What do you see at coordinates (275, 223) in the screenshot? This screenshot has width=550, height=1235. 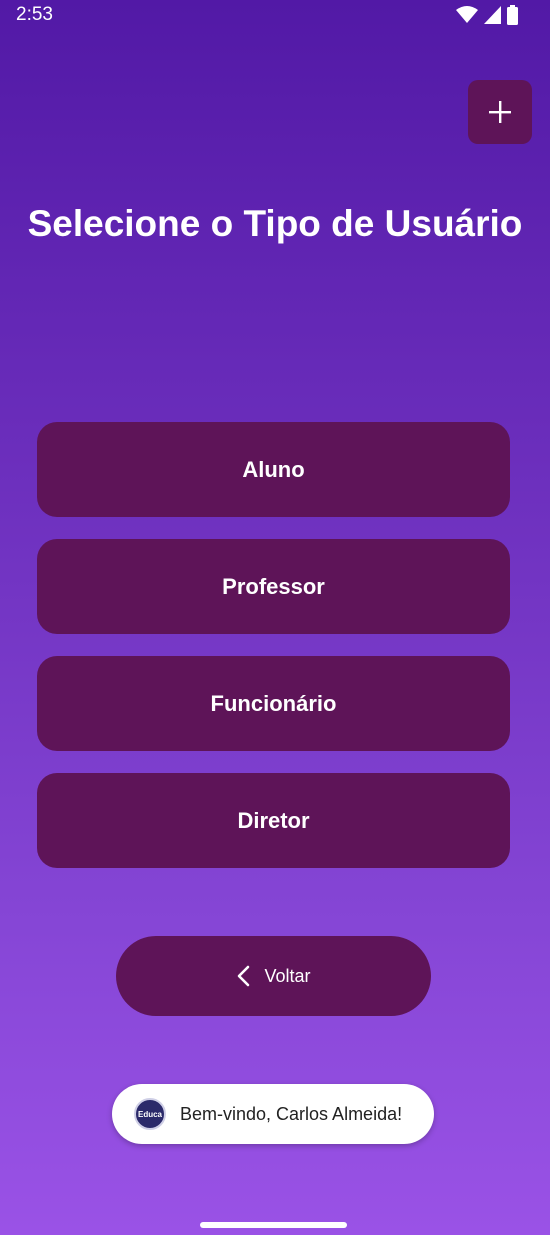 I see `page-title: Selecione o Tipo de Usuário` at bounding box center [275, 223].